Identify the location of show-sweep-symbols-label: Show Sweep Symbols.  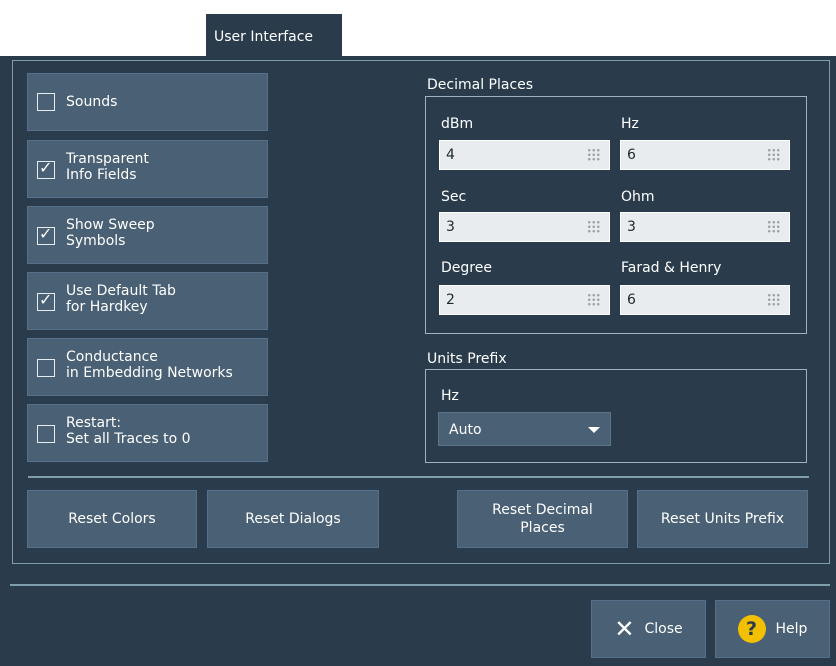
(110, 233).